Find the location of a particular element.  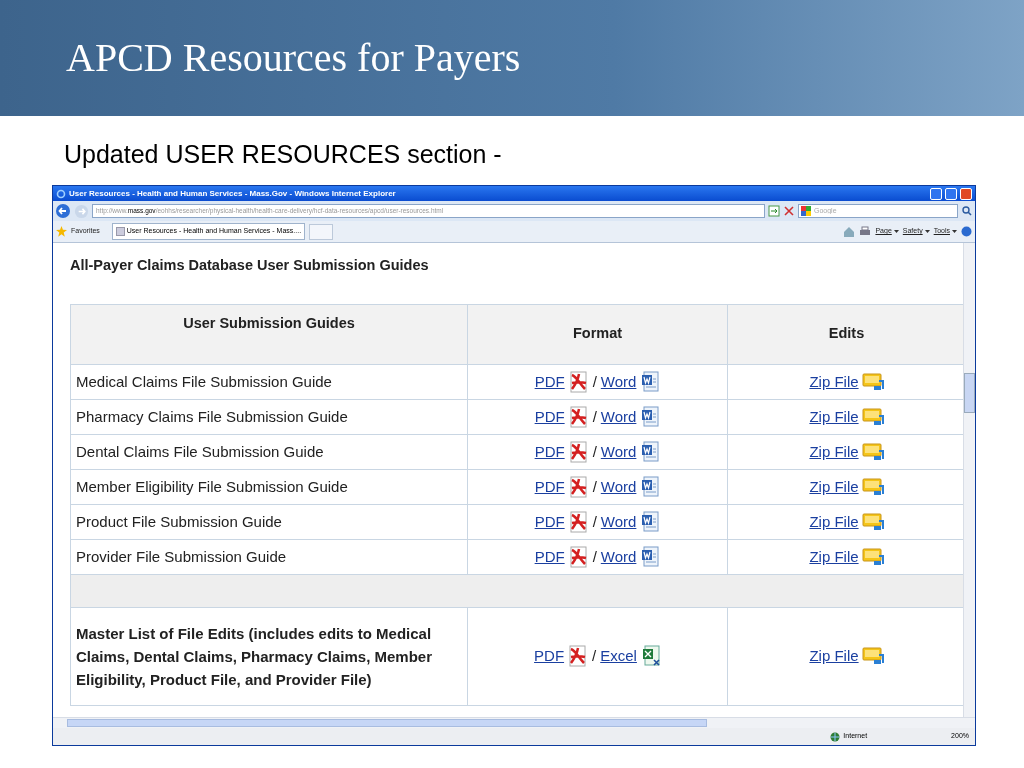

page-heading: All-Payer Claims Database User Submission Guides is located at coordinates (250, 265).